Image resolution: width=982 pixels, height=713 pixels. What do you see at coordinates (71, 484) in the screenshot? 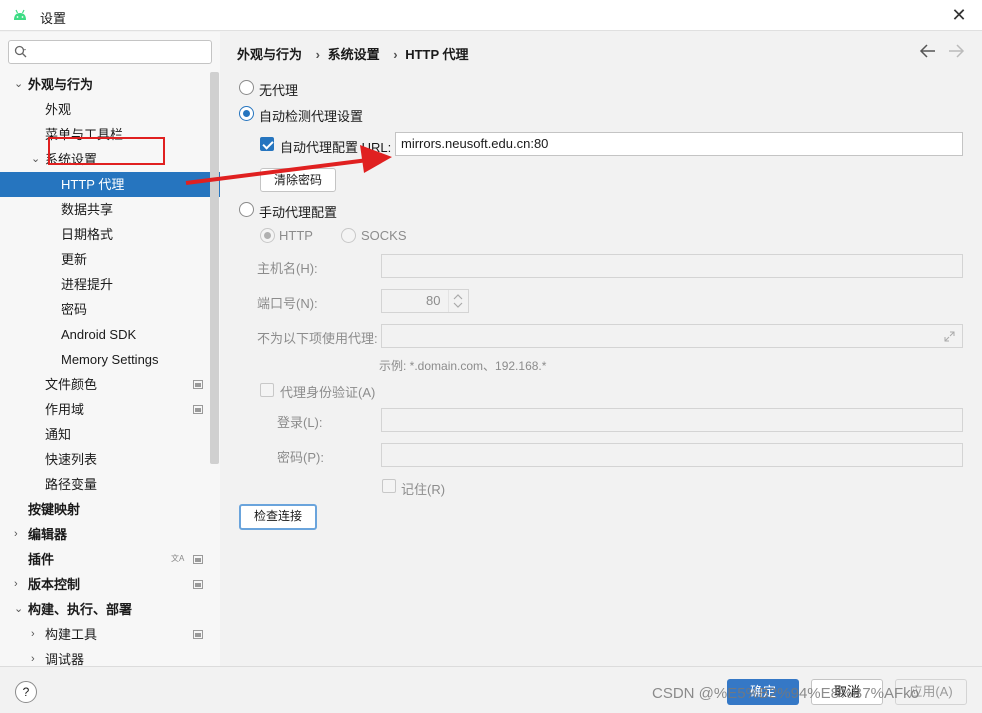
I see `sidebar-item-label: 路径变量` at bounding box center [71, 484].